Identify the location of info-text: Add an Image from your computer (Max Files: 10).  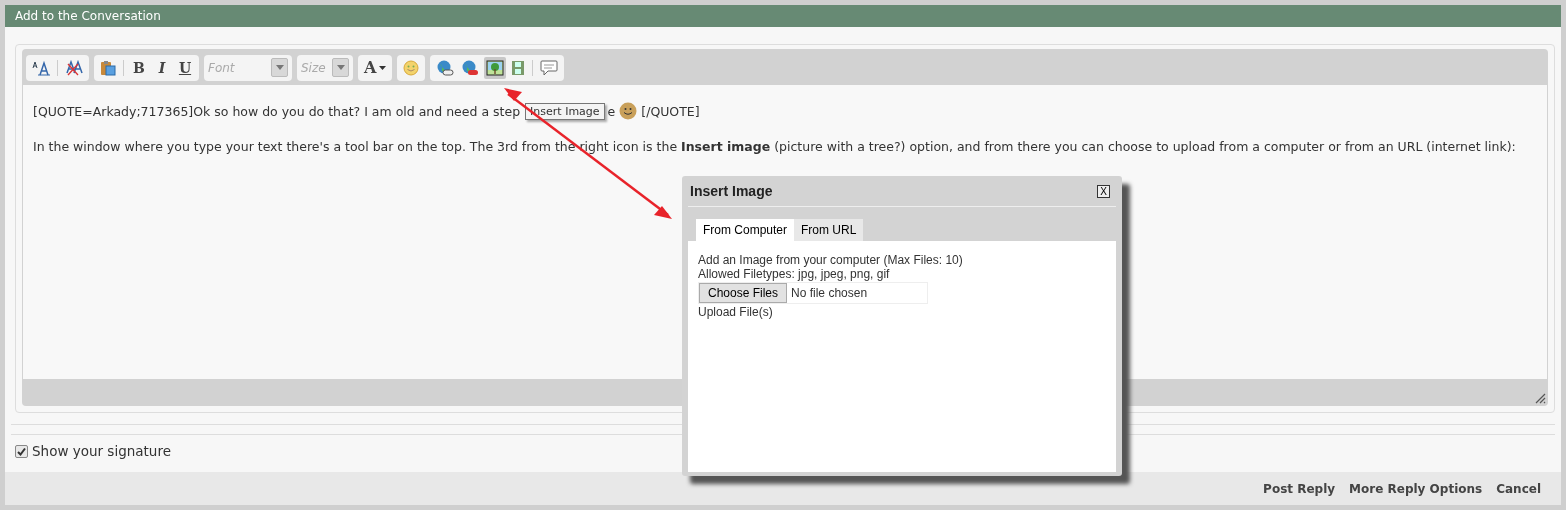
(831, 260).